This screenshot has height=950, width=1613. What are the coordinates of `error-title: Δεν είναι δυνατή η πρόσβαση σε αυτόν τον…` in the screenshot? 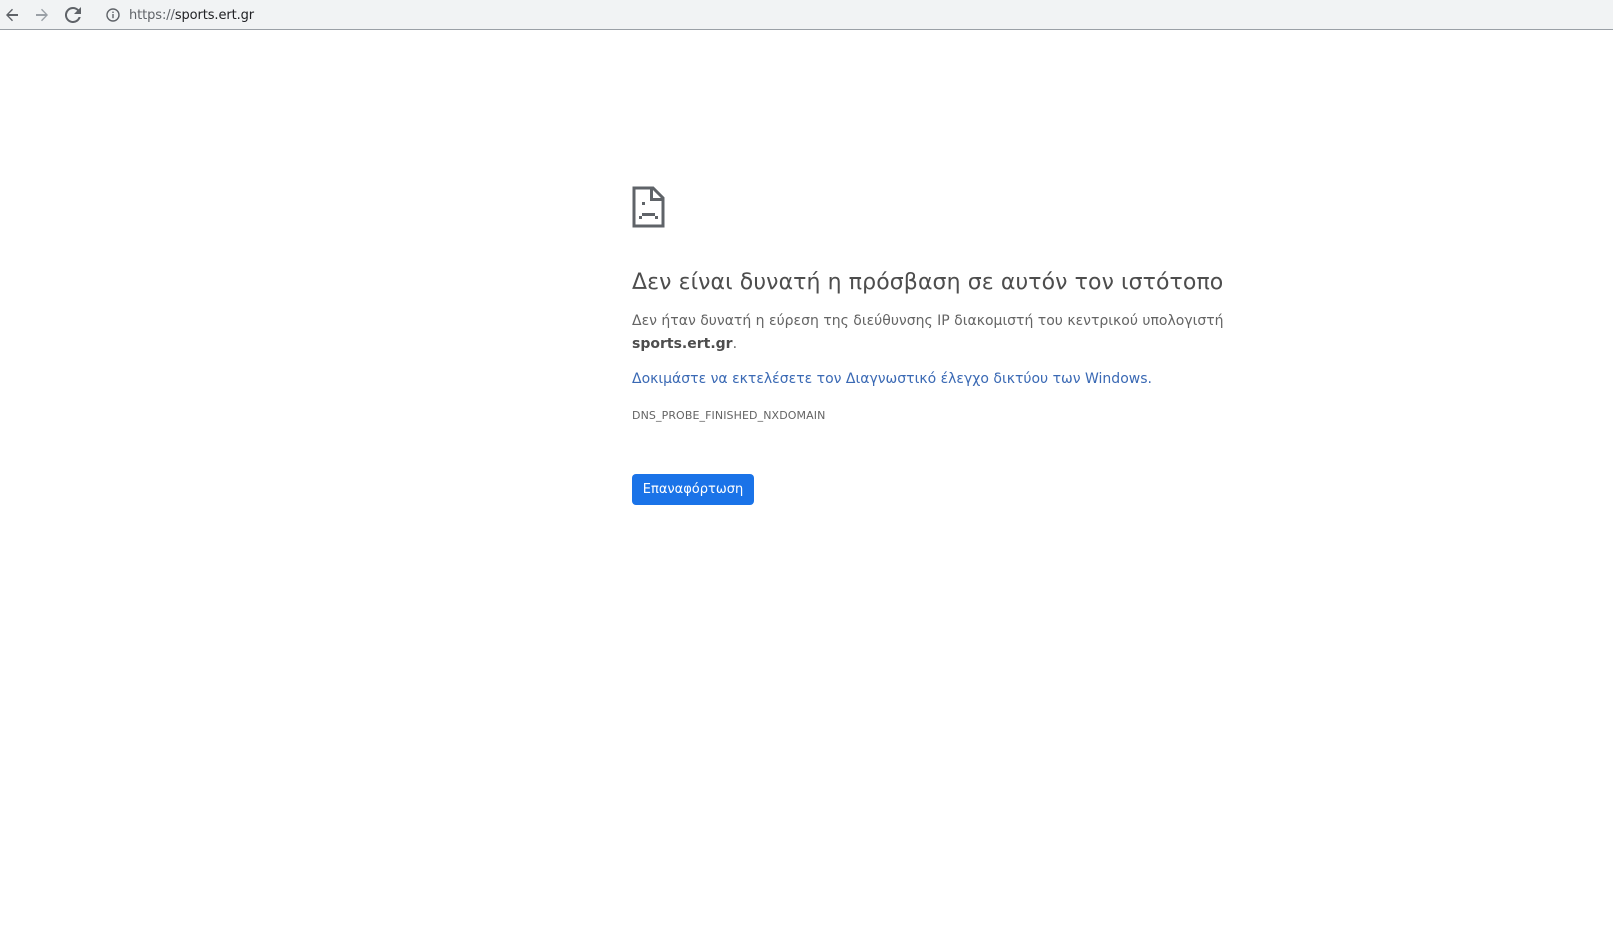 It's located at (928, 282).